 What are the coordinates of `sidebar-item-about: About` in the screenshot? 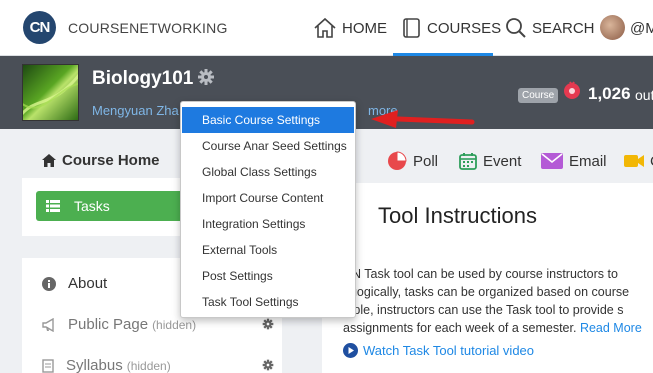 It's located at (74, 283).